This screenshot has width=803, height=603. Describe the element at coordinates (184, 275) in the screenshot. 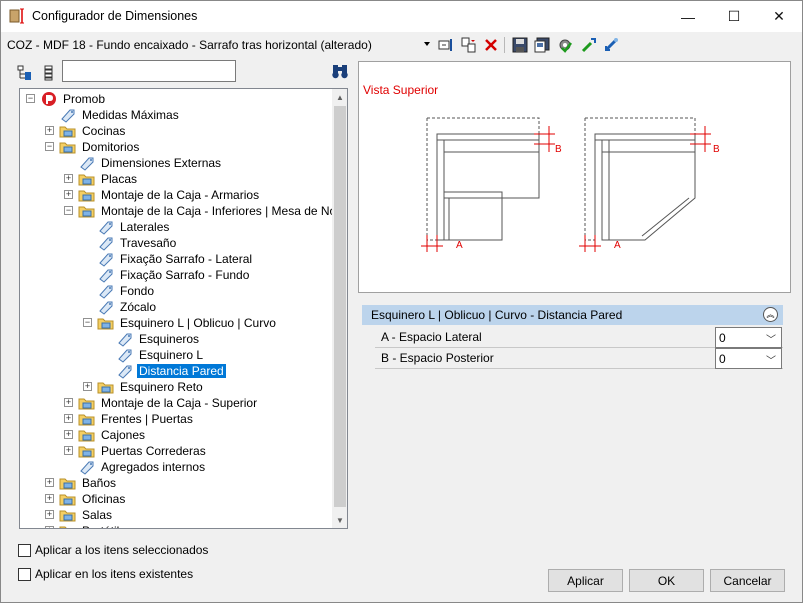

I see `tree-node-label: Fixação Sarrafo - Fundo` at that location.